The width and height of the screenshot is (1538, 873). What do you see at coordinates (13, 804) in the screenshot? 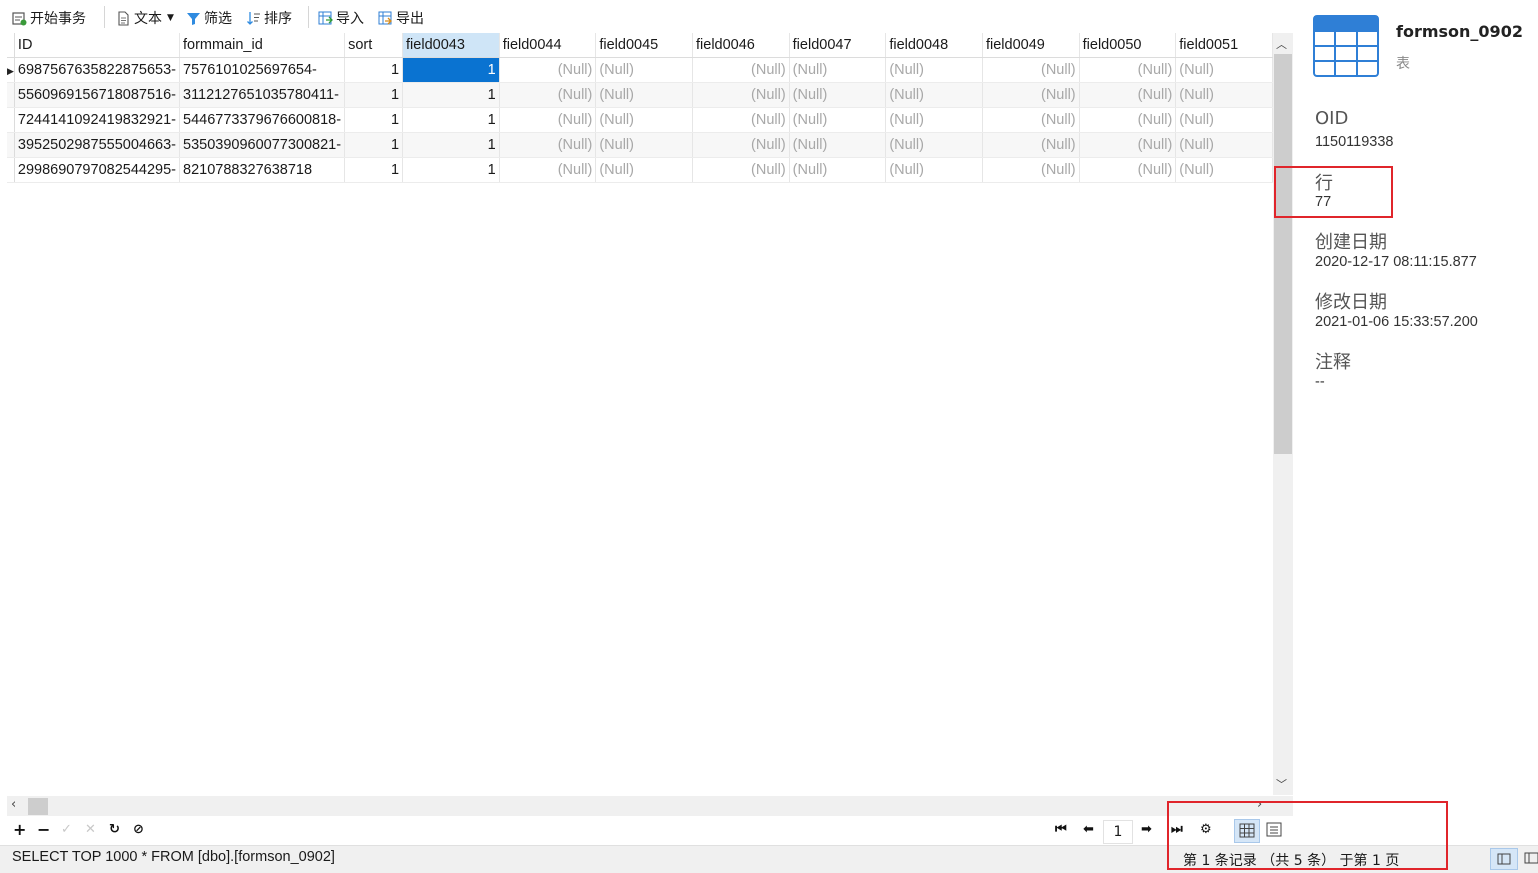
I see `scroll-left-icon: ‹` at bounding box center [13, 804].